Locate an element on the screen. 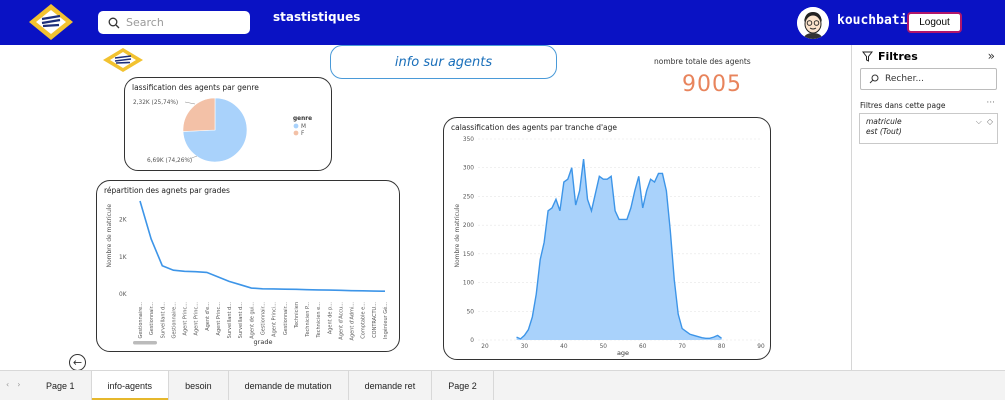  pie-legend-swatch-m is located at coordinates (296, 126).